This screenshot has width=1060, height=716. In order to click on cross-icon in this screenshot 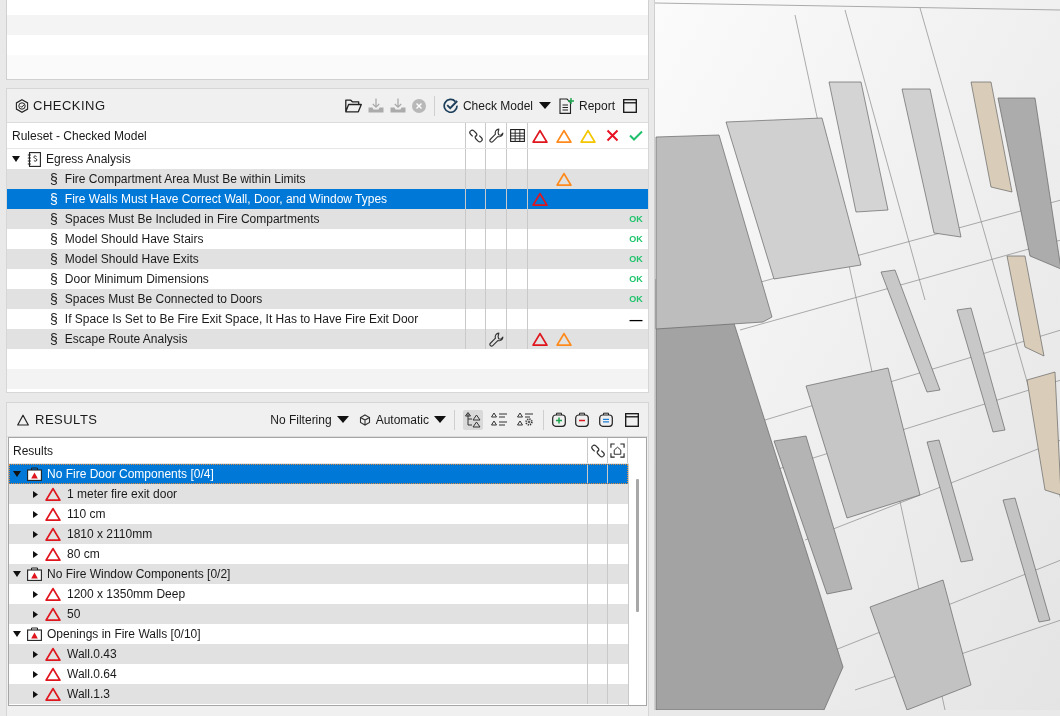, I will do `click(612, 135)`.